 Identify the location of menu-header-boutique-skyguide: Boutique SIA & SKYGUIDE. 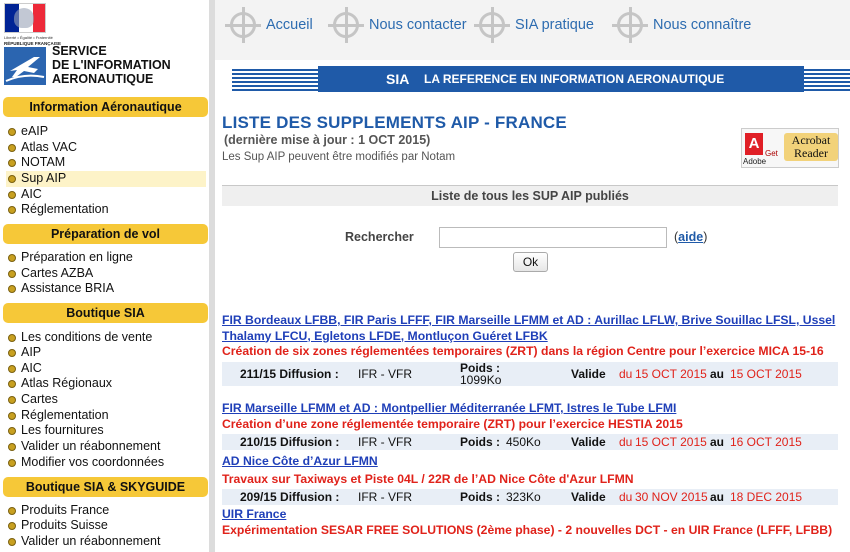
(105, 487).